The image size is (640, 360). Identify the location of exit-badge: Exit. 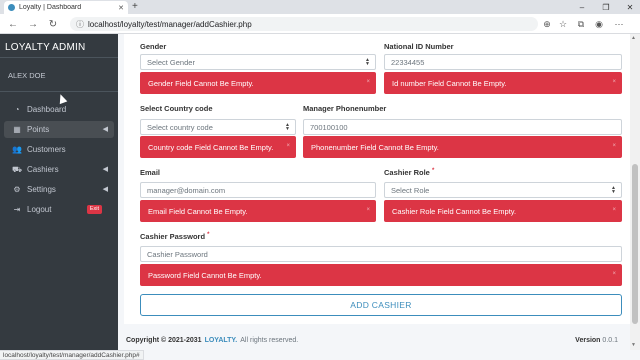
(94, 209).